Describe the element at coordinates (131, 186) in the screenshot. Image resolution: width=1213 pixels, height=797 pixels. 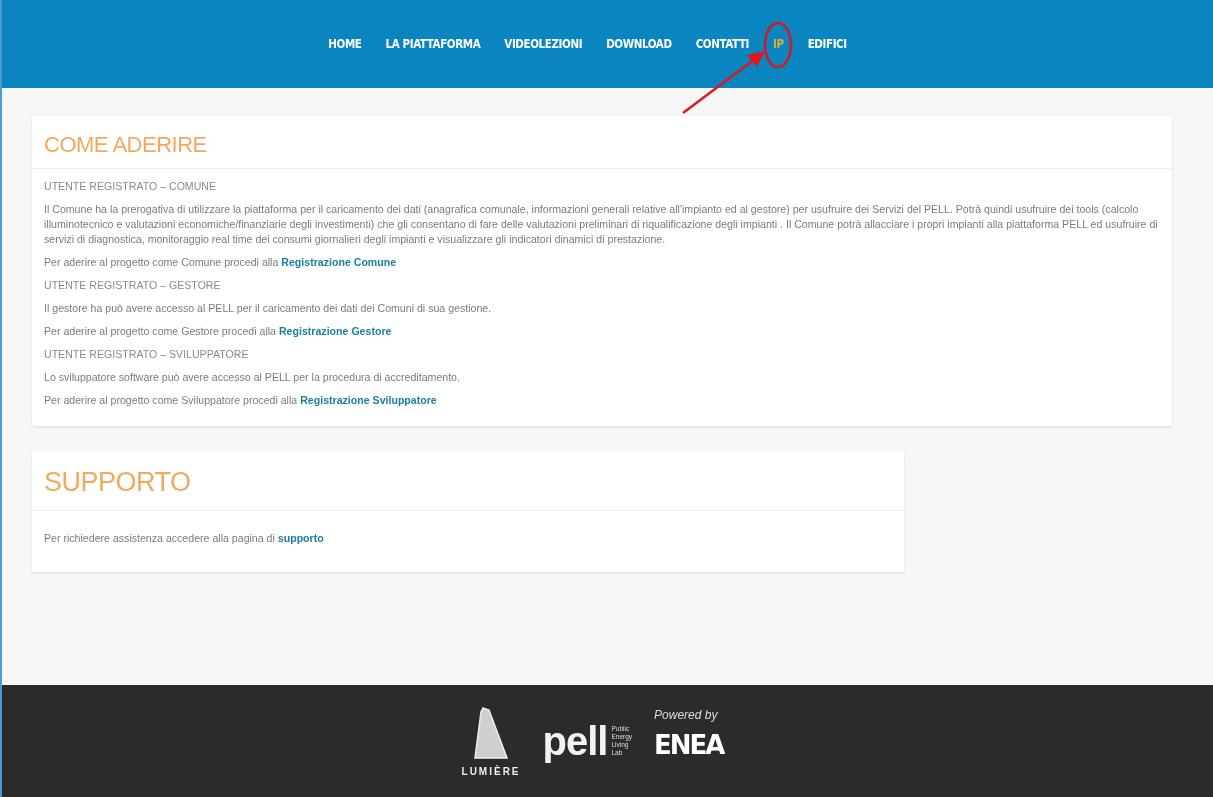
I see `section-heading: UTENTE REGISTRATO – COMUNE` at that location.